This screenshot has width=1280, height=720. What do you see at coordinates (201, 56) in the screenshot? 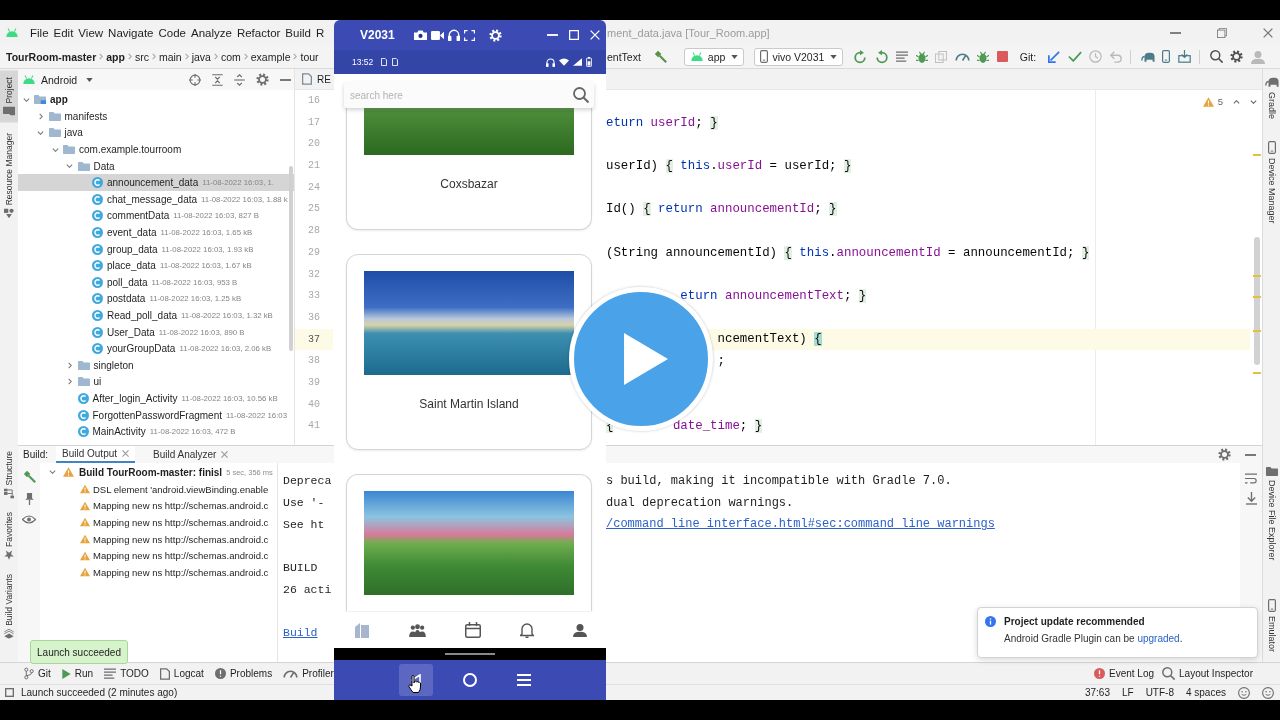
I see `breadcrumb: java` at bounding box center [201, 56].